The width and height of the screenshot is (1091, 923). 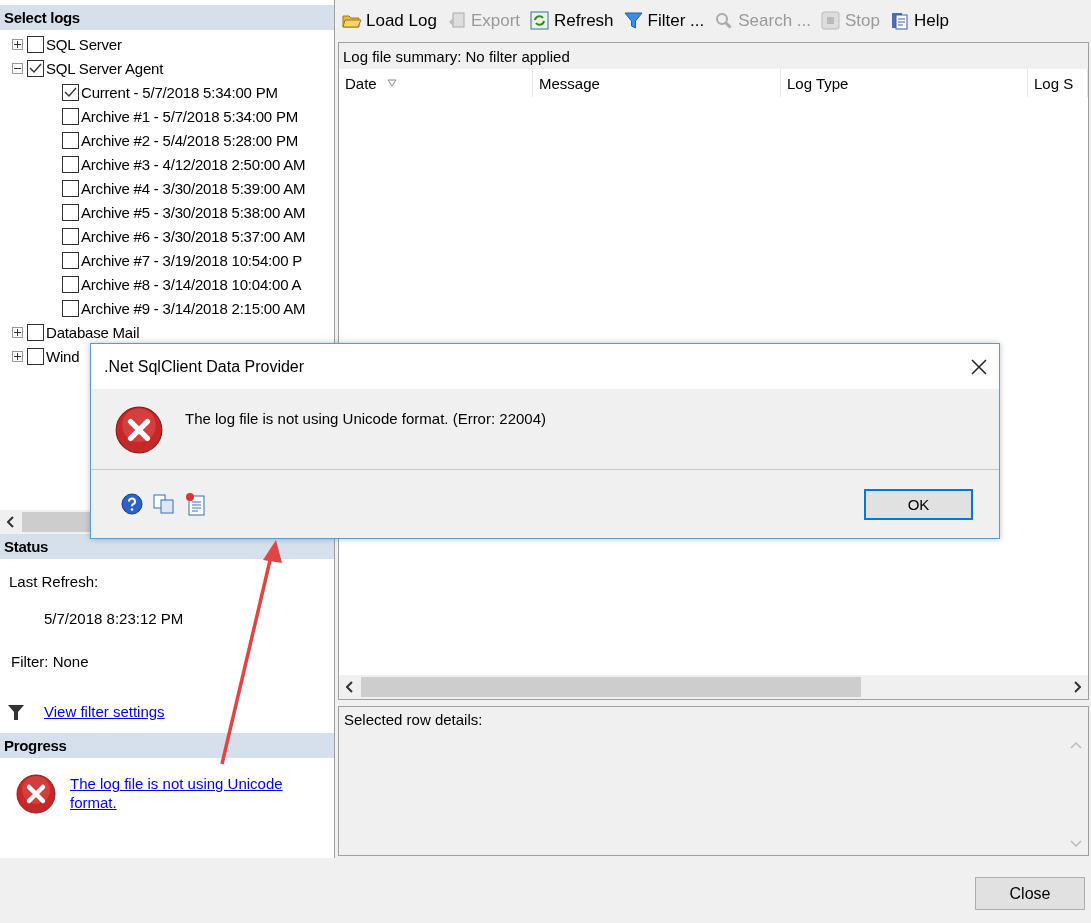 What do you see at coordinates (391, 83) in the screenshot?
I see `sort-icon` at bounding box center [391, 83].